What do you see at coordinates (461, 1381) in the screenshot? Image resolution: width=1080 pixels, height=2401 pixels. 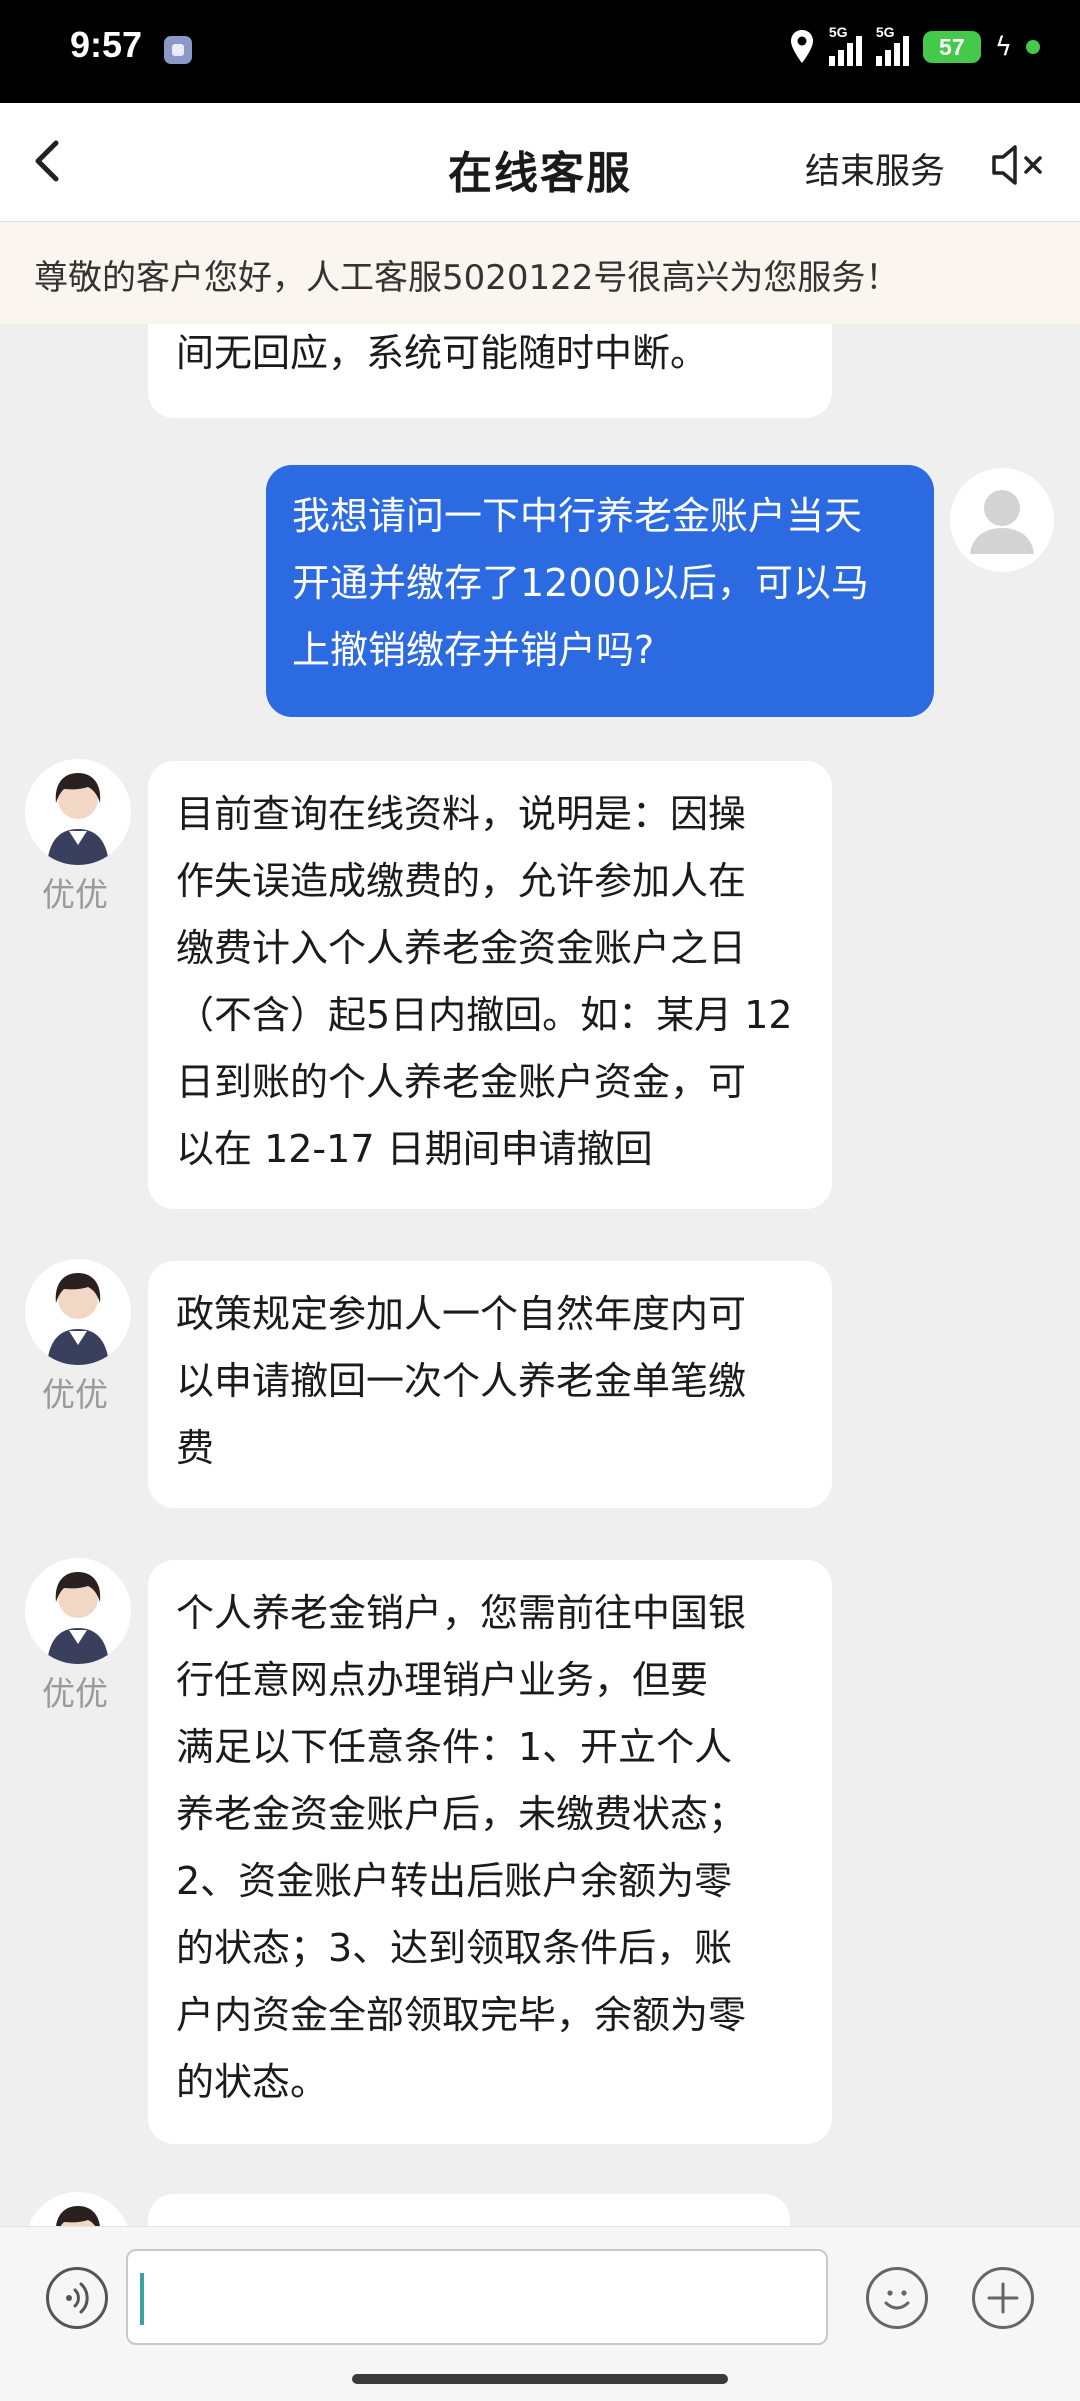 I see `message-line: 以申请撤回一次个人养老金单笔缴` at bounding box center [461, 1381].